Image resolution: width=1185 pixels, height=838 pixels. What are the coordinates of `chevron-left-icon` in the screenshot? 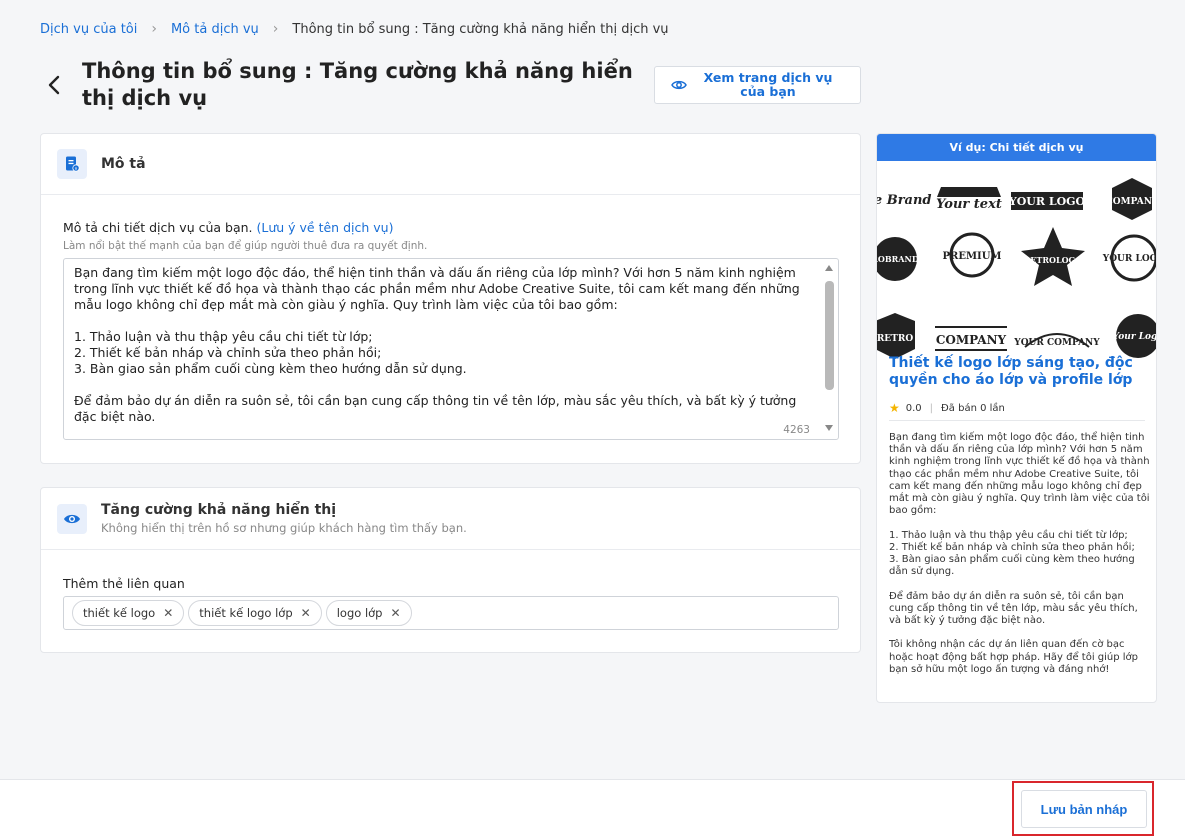 It's located at (54, 85).